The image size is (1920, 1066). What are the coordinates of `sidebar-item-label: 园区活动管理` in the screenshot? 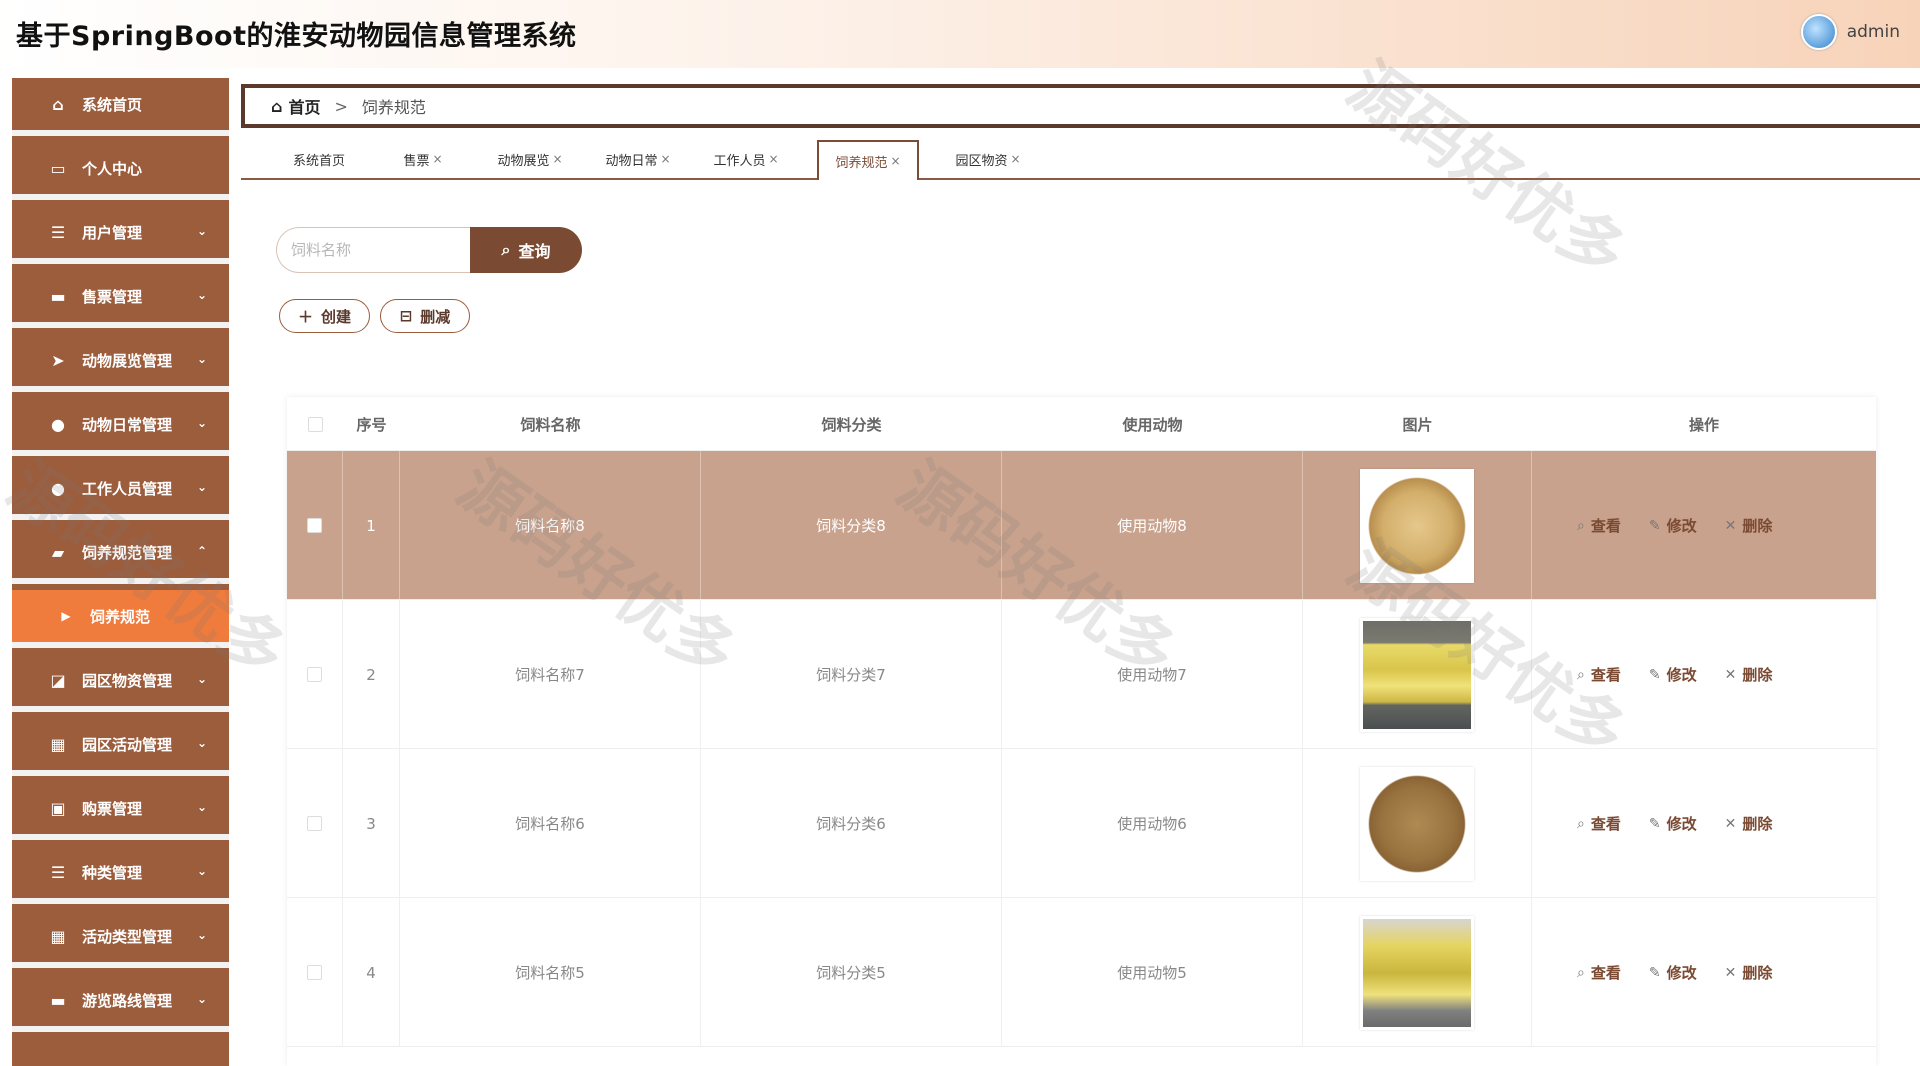 It's located at (127, 744).